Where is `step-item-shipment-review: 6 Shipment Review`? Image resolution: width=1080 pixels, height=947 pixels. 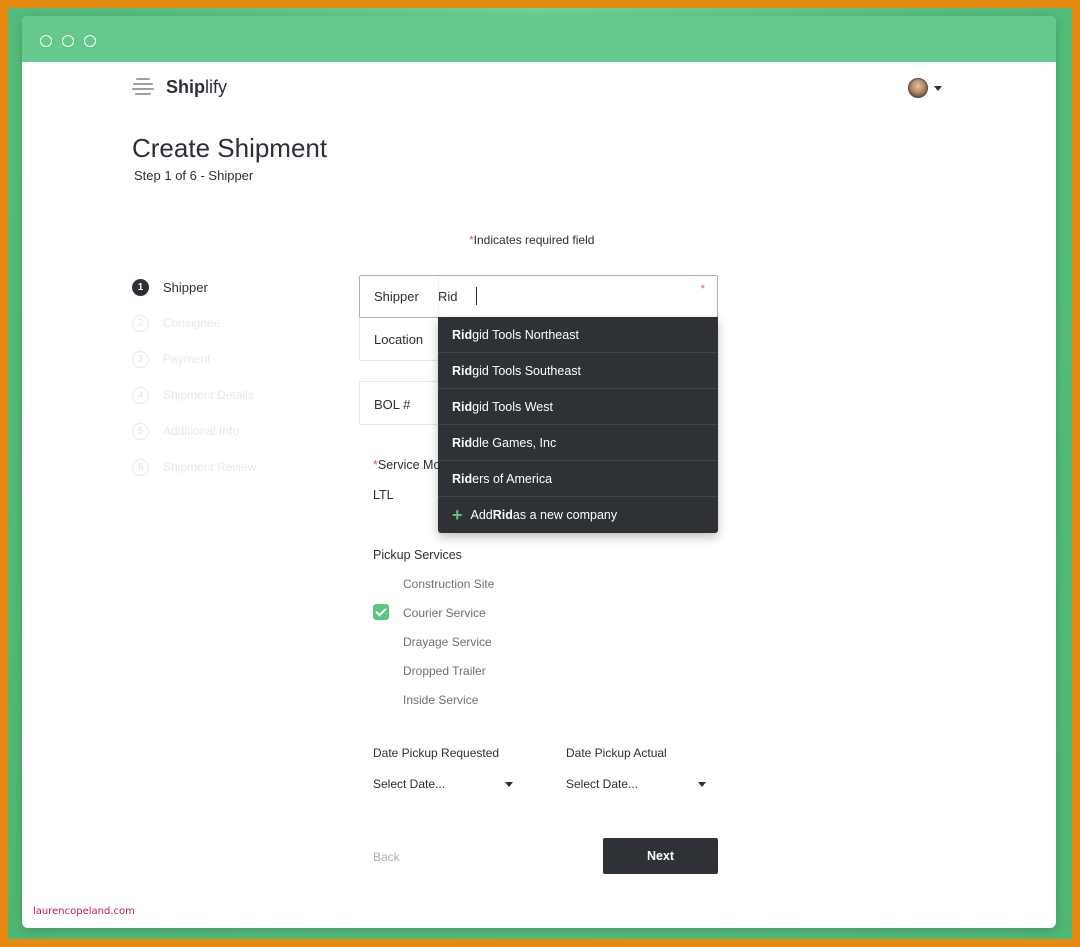 step-item-shipment-review: 6 Shipment Review is located at coordinates (194, 467).